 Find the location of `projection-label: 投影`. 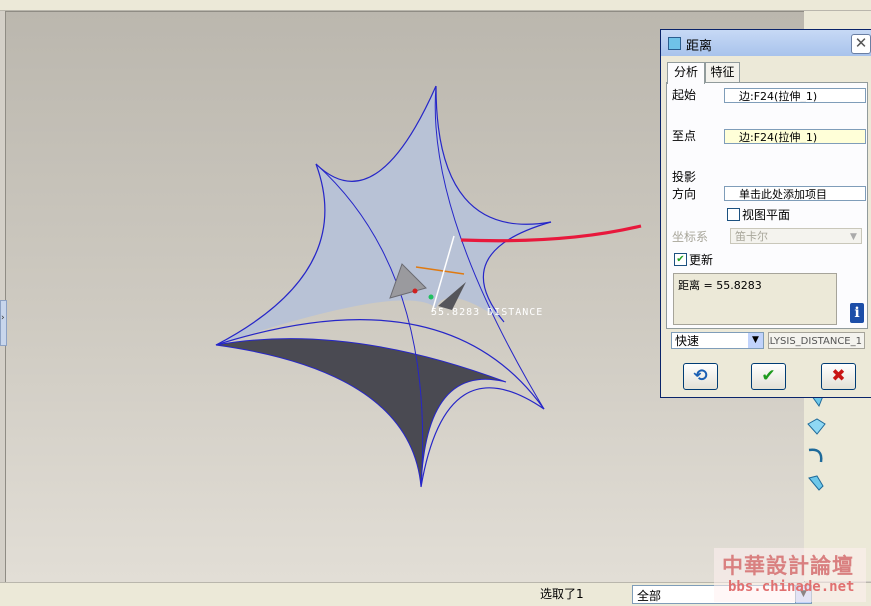

projection-label: 投影 is located at coordinates (684, 177).